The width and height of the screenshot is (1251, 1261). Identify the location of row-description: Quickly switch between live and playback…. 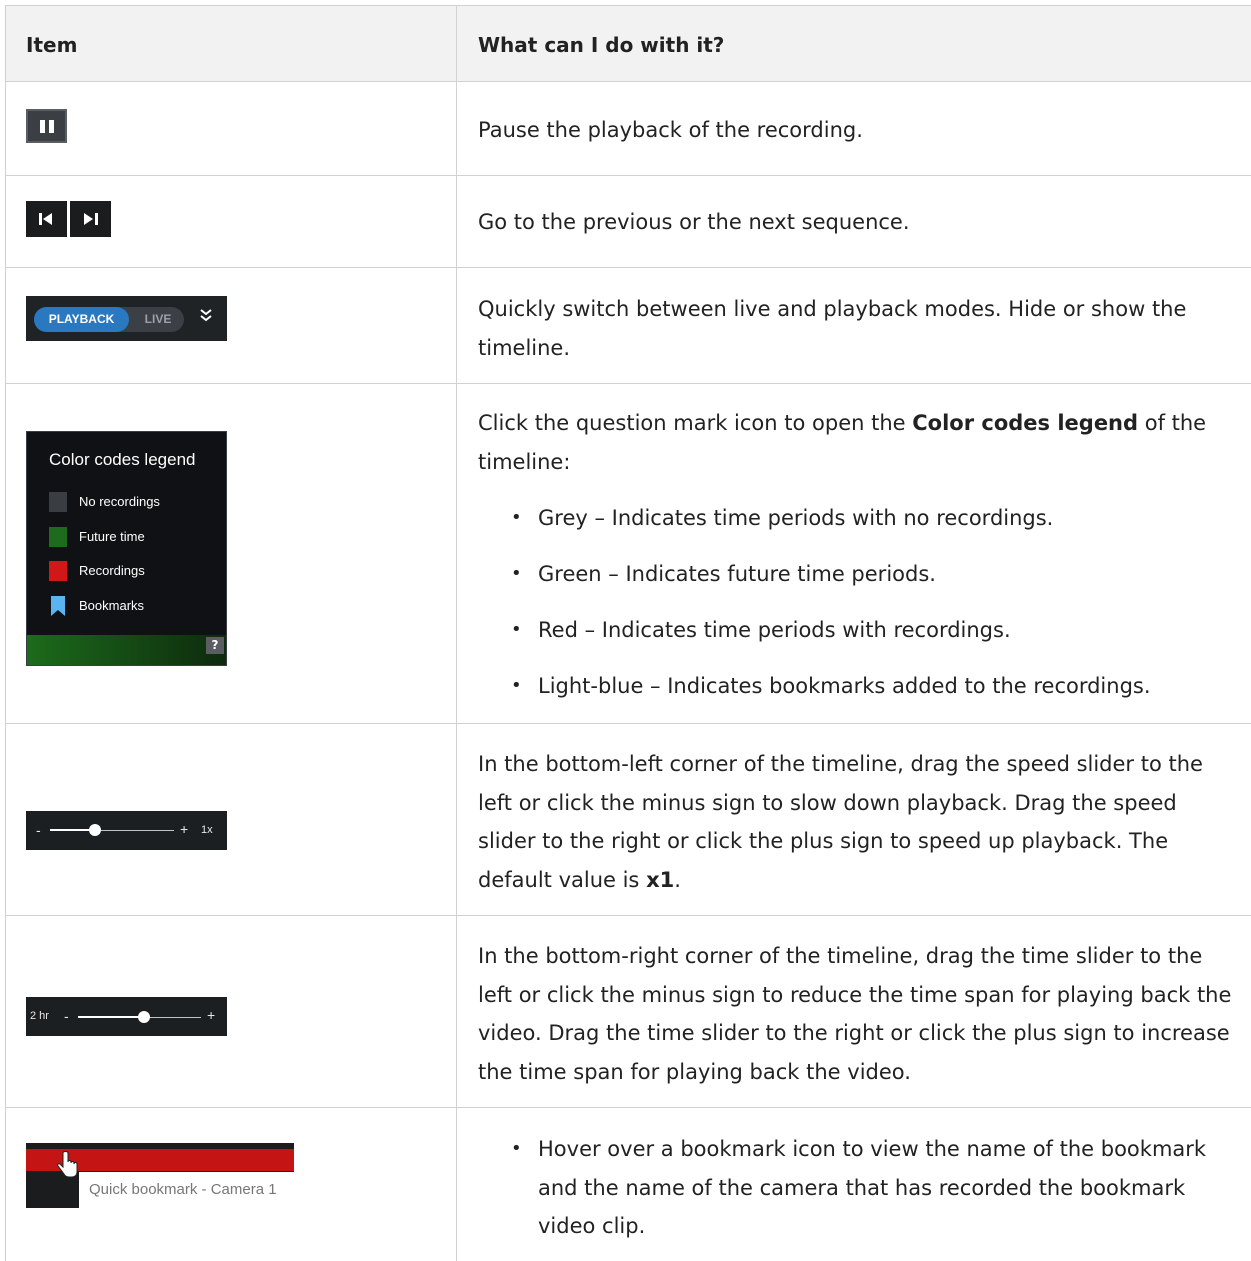
(832, 328).